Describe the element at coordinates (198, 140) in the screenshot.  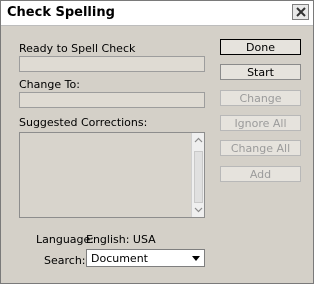
I see `scroll-up-icon` at that location.